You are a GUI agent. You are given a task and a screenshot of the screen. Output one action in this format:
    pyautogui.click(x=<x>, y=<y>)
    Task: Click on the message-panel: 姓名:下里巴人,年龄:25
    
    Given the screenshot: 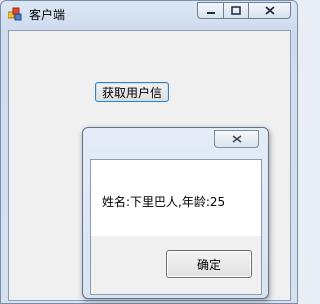 What is the action you would take?
    pyautogui.click(x=176, y=198)
    